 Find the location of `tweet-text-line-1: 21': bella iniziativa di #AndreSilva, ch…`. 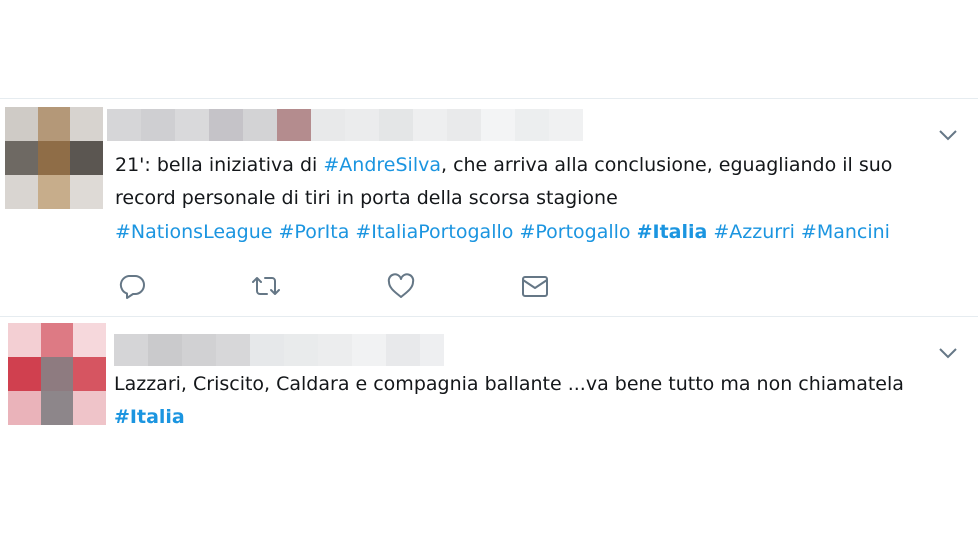

tweet-text-line-1: 21': bella iniziativa di #AndreSilva, ch… is located at coordinates (503, 165).